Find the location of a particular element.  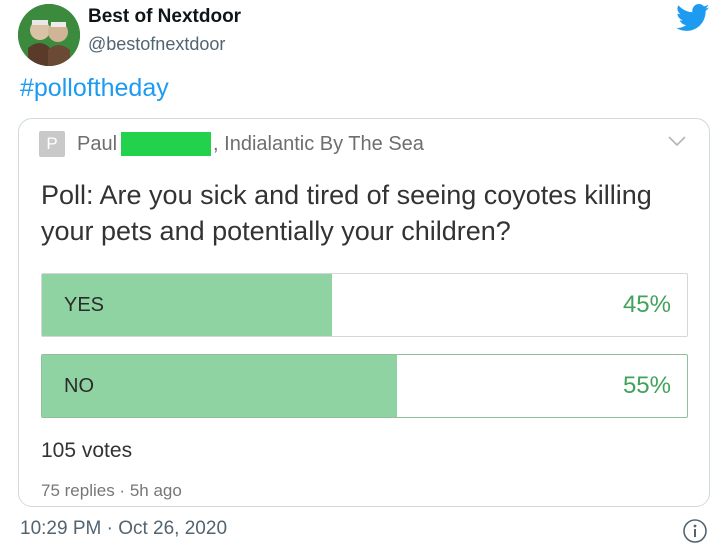

account-handle: @bestofnextdoor is located at coordinates (156, 44).